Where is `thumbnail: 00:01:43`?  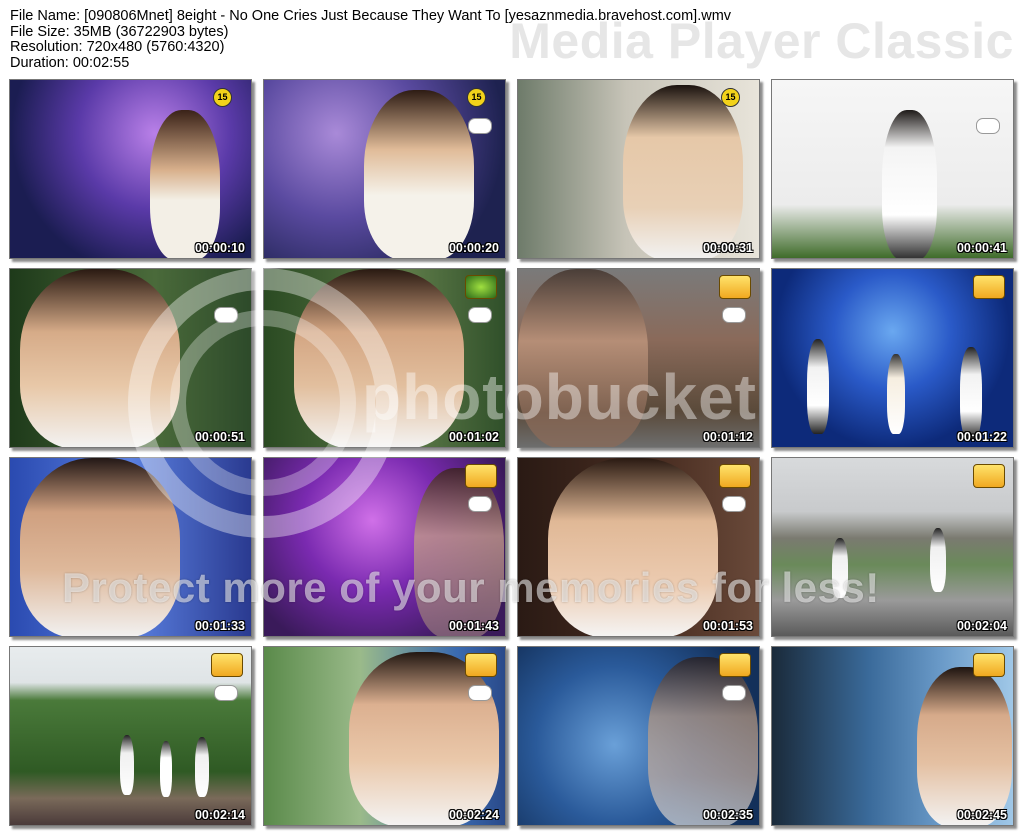
thumbnail: 00:01:43 is located at coordinates (384, 547).